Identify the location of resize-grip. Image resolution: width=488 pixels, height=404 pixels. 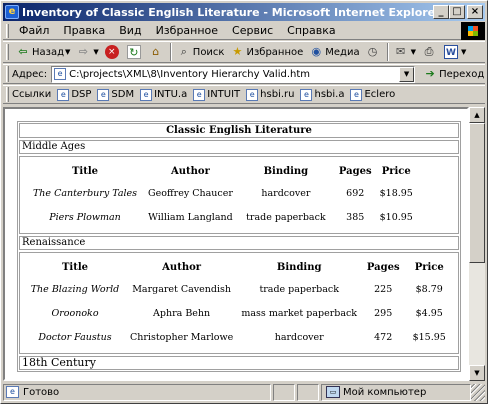
(478, 392).